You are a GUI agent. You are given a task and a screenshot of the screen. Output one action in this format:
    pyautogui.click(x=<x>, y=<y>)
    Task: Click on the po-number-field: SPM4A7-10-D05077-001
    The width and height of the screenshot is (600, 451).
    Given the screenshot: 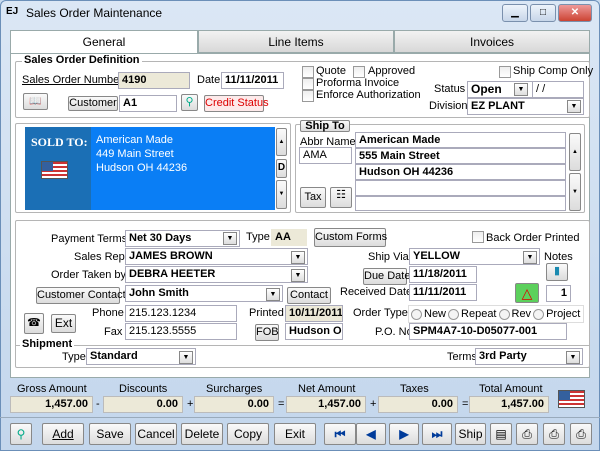 What is the action you would take?
    pyautogui.click(x=488, y=331)
    